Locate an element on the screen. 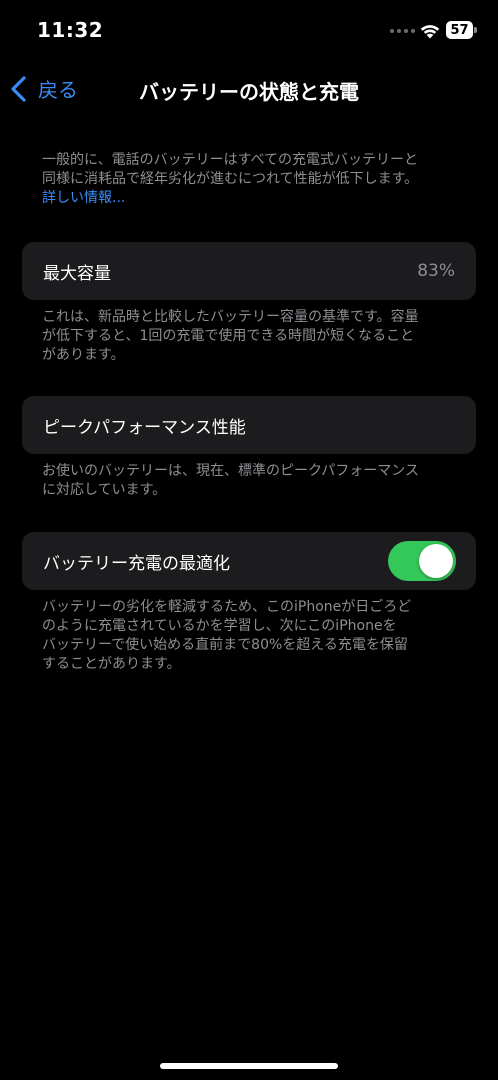 The height and width of the screenshot is (1080, 498). battery-level: 57 is located at coordinates (459, 30).